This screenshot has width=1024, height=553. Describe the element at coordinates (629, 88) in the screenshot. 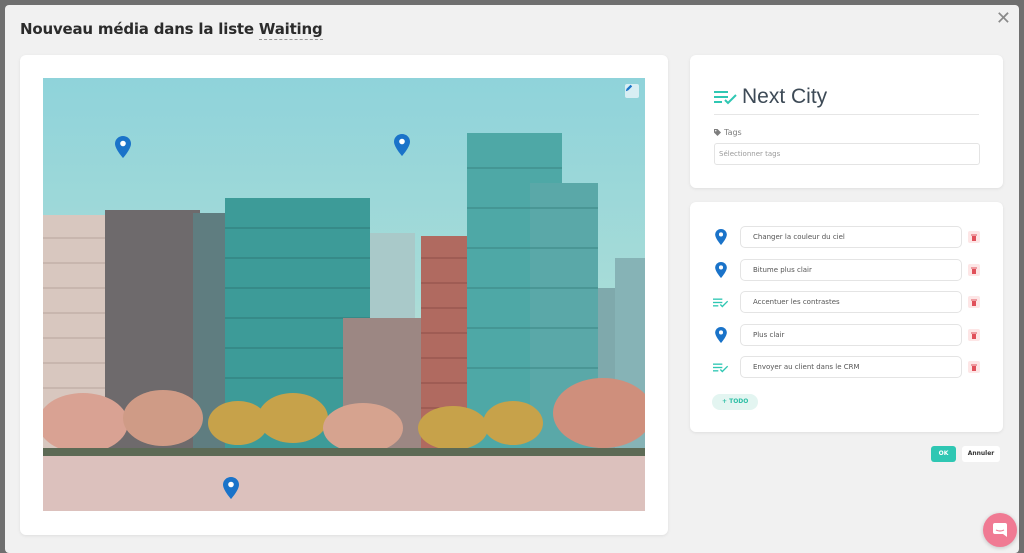

I see `pencil-icon` at that location.